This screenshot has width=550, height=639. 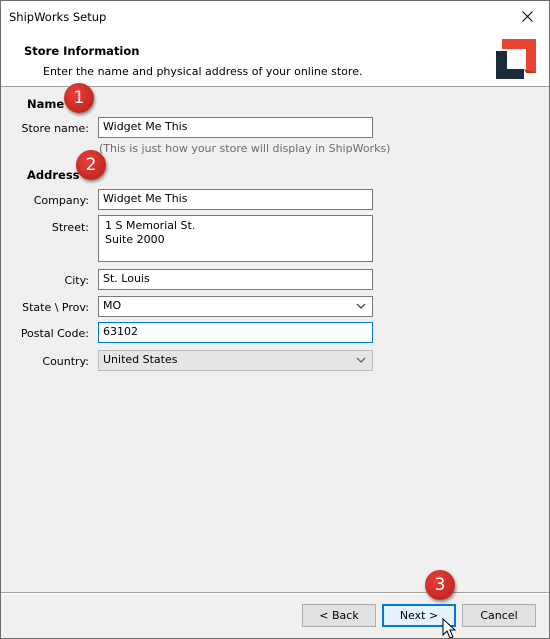 What do you see at coordinates (79, 98) in the screenshot?
I see `step-badge-1: 1` at bounding box center [79, 98].